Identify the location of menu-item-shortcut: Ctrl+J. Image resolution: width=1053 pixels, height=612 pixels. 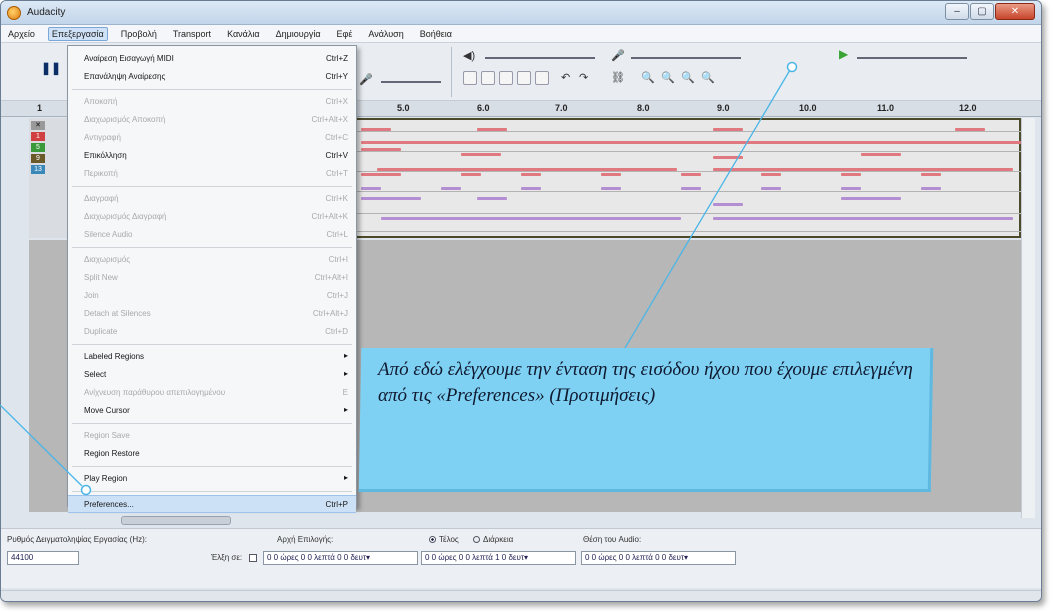
(337, 295).